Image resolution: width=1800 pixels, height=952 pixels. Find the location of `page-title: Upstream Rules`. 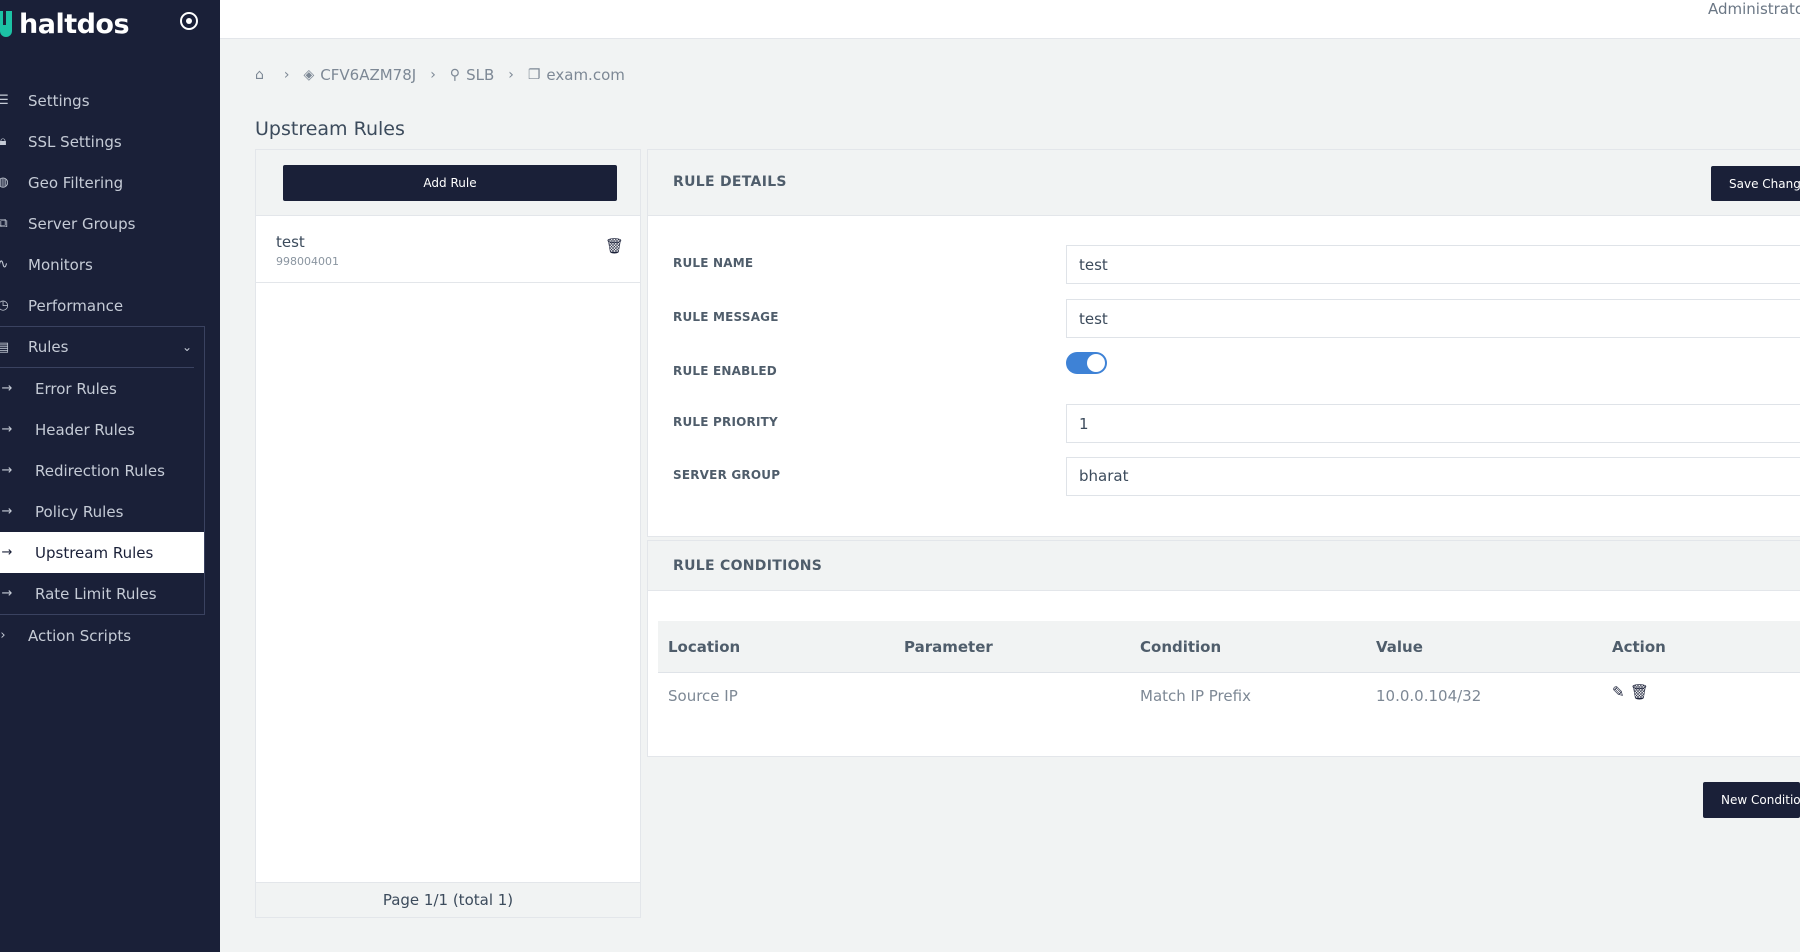

page-title: Upstream Rules is located at coordinates (330, 129).